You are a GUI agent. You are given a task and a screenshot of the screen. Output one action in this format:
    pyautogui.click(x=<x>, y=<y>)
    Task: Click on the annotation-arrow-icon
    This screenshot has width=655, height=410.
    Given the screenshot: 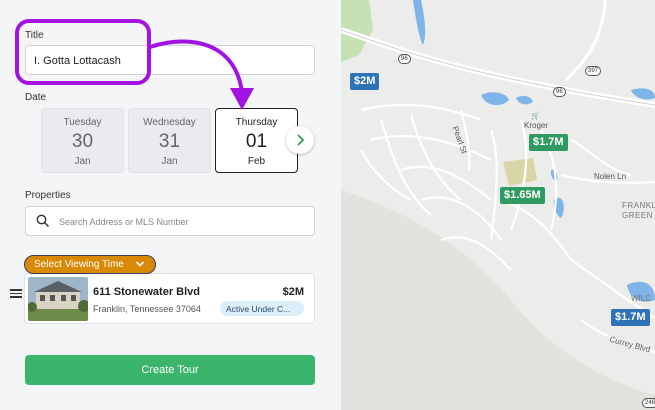 What is the action you would take?
    pyautogui.click(x=201, y=74)
    